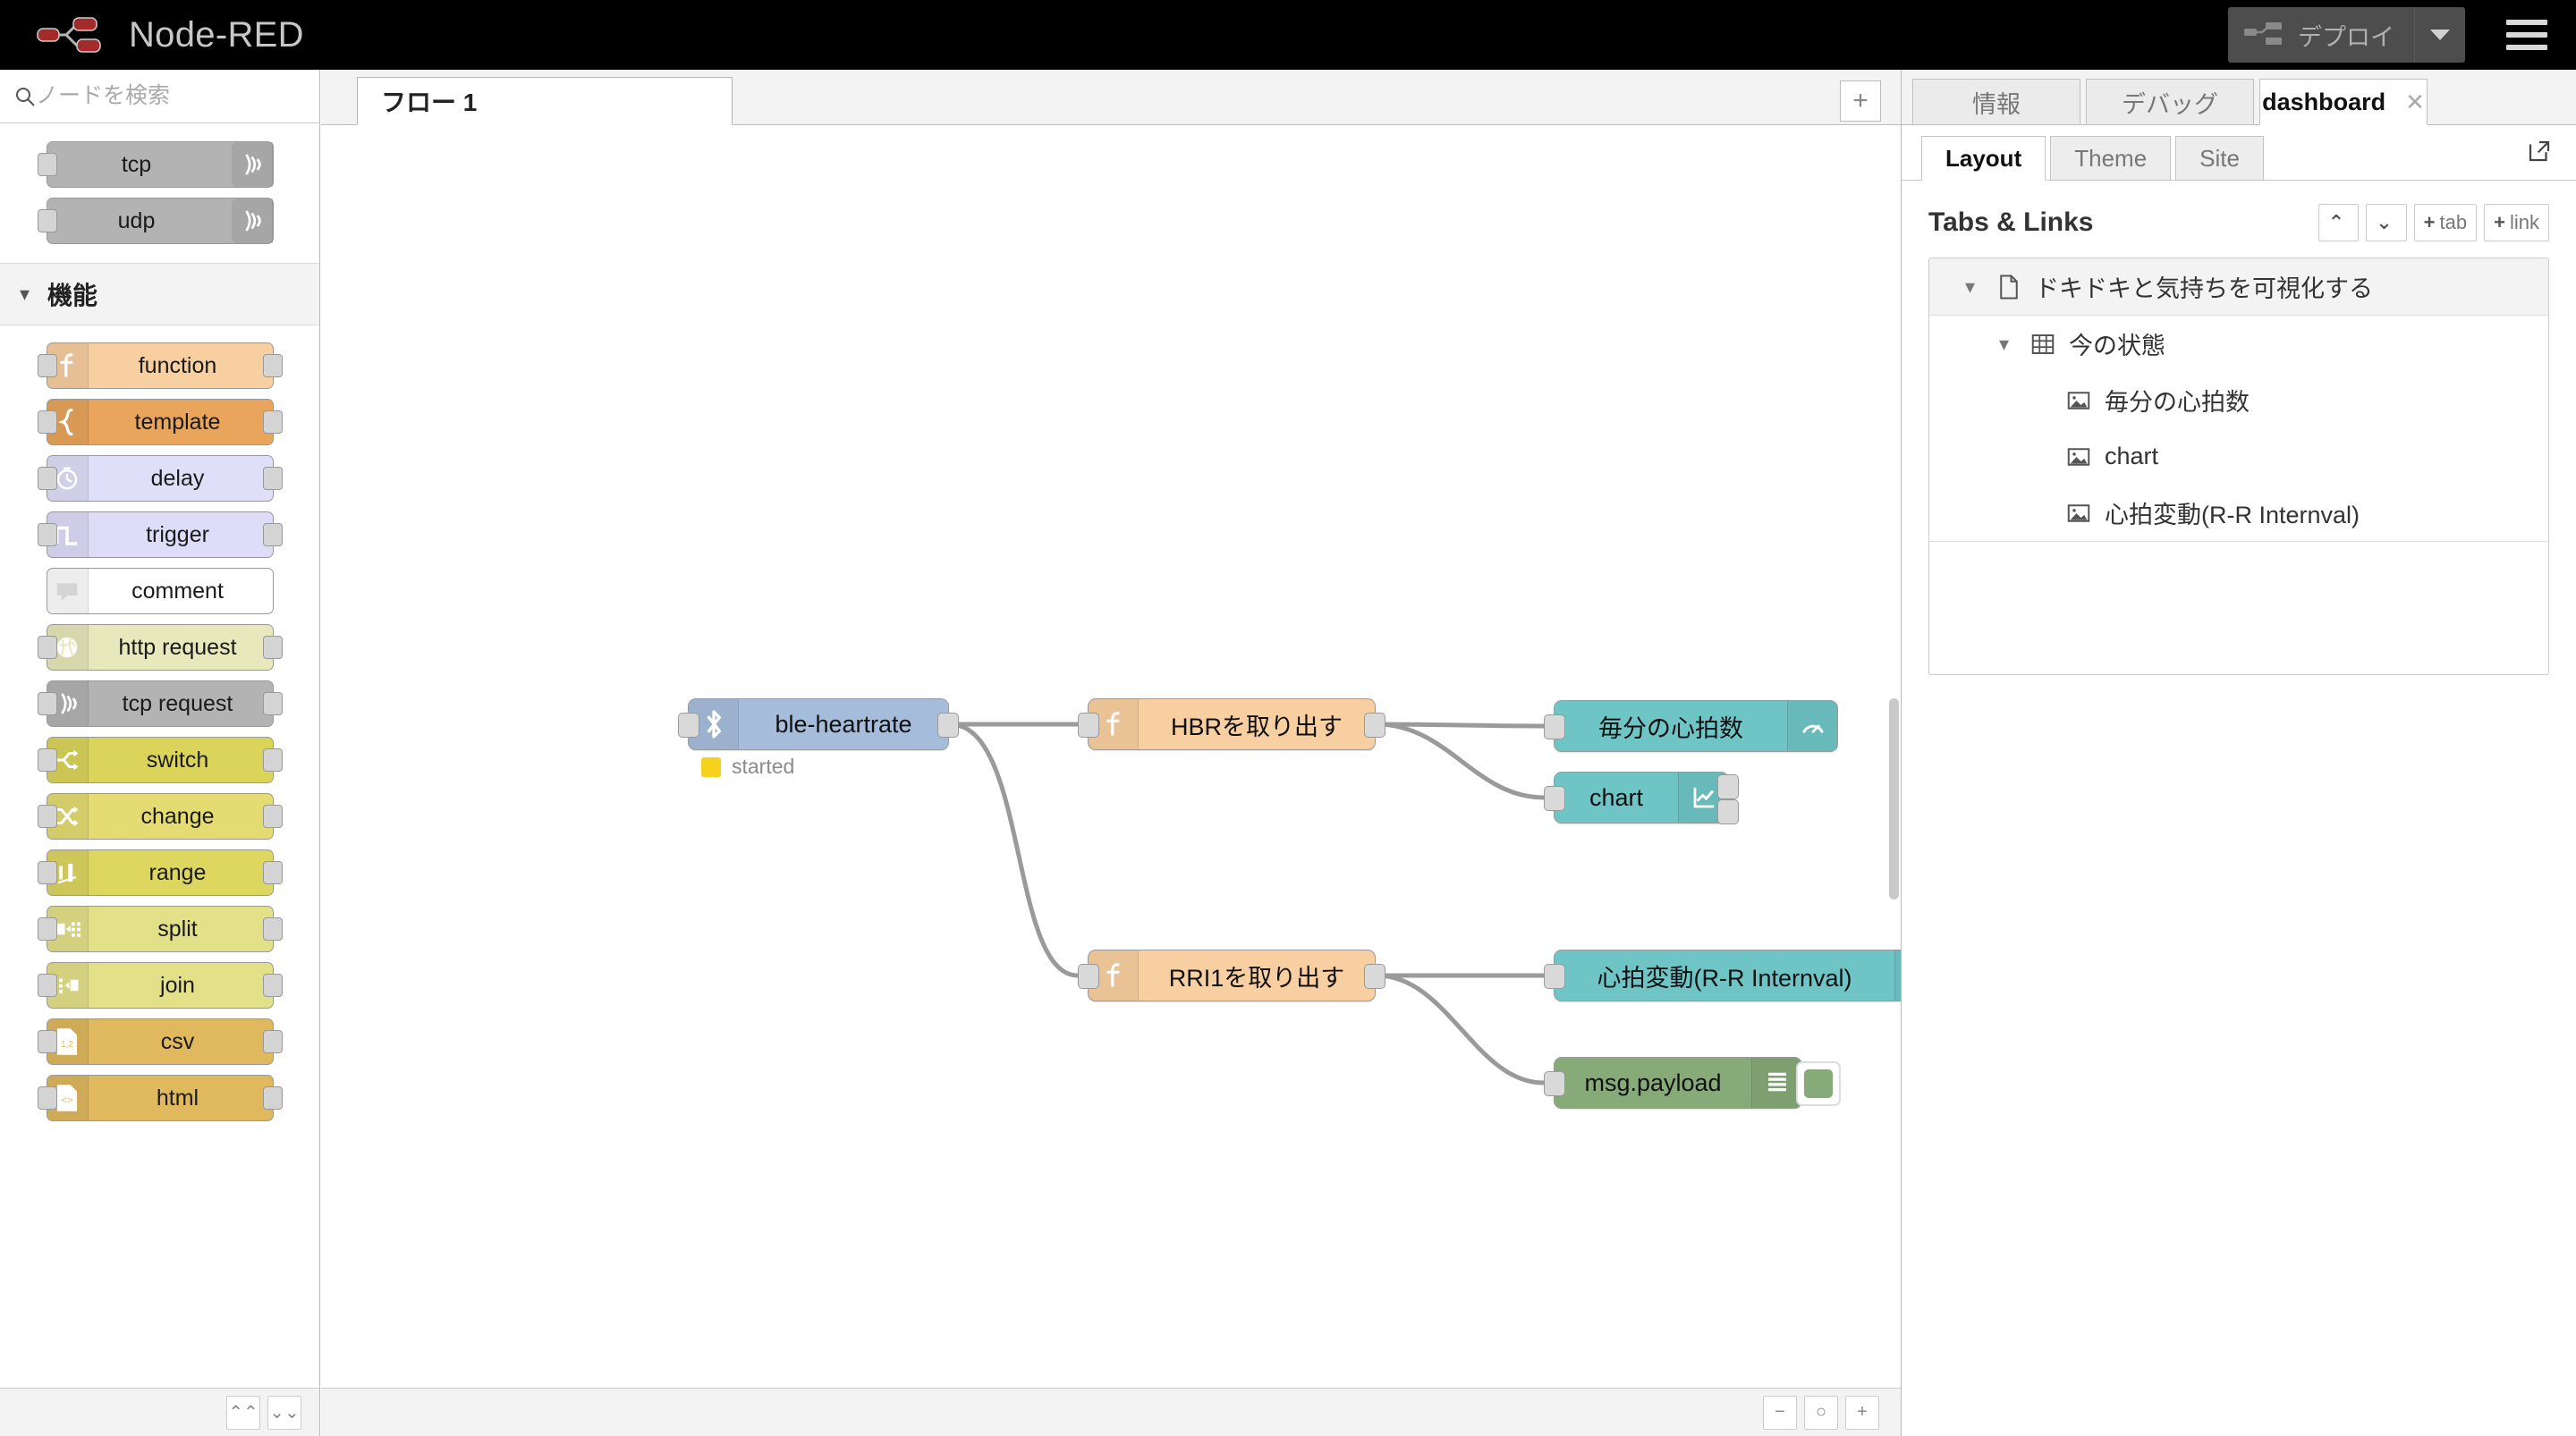  Describe the element at coordinates (160, 365) in the screenshot. I see `palette-node-function: function` at that location.